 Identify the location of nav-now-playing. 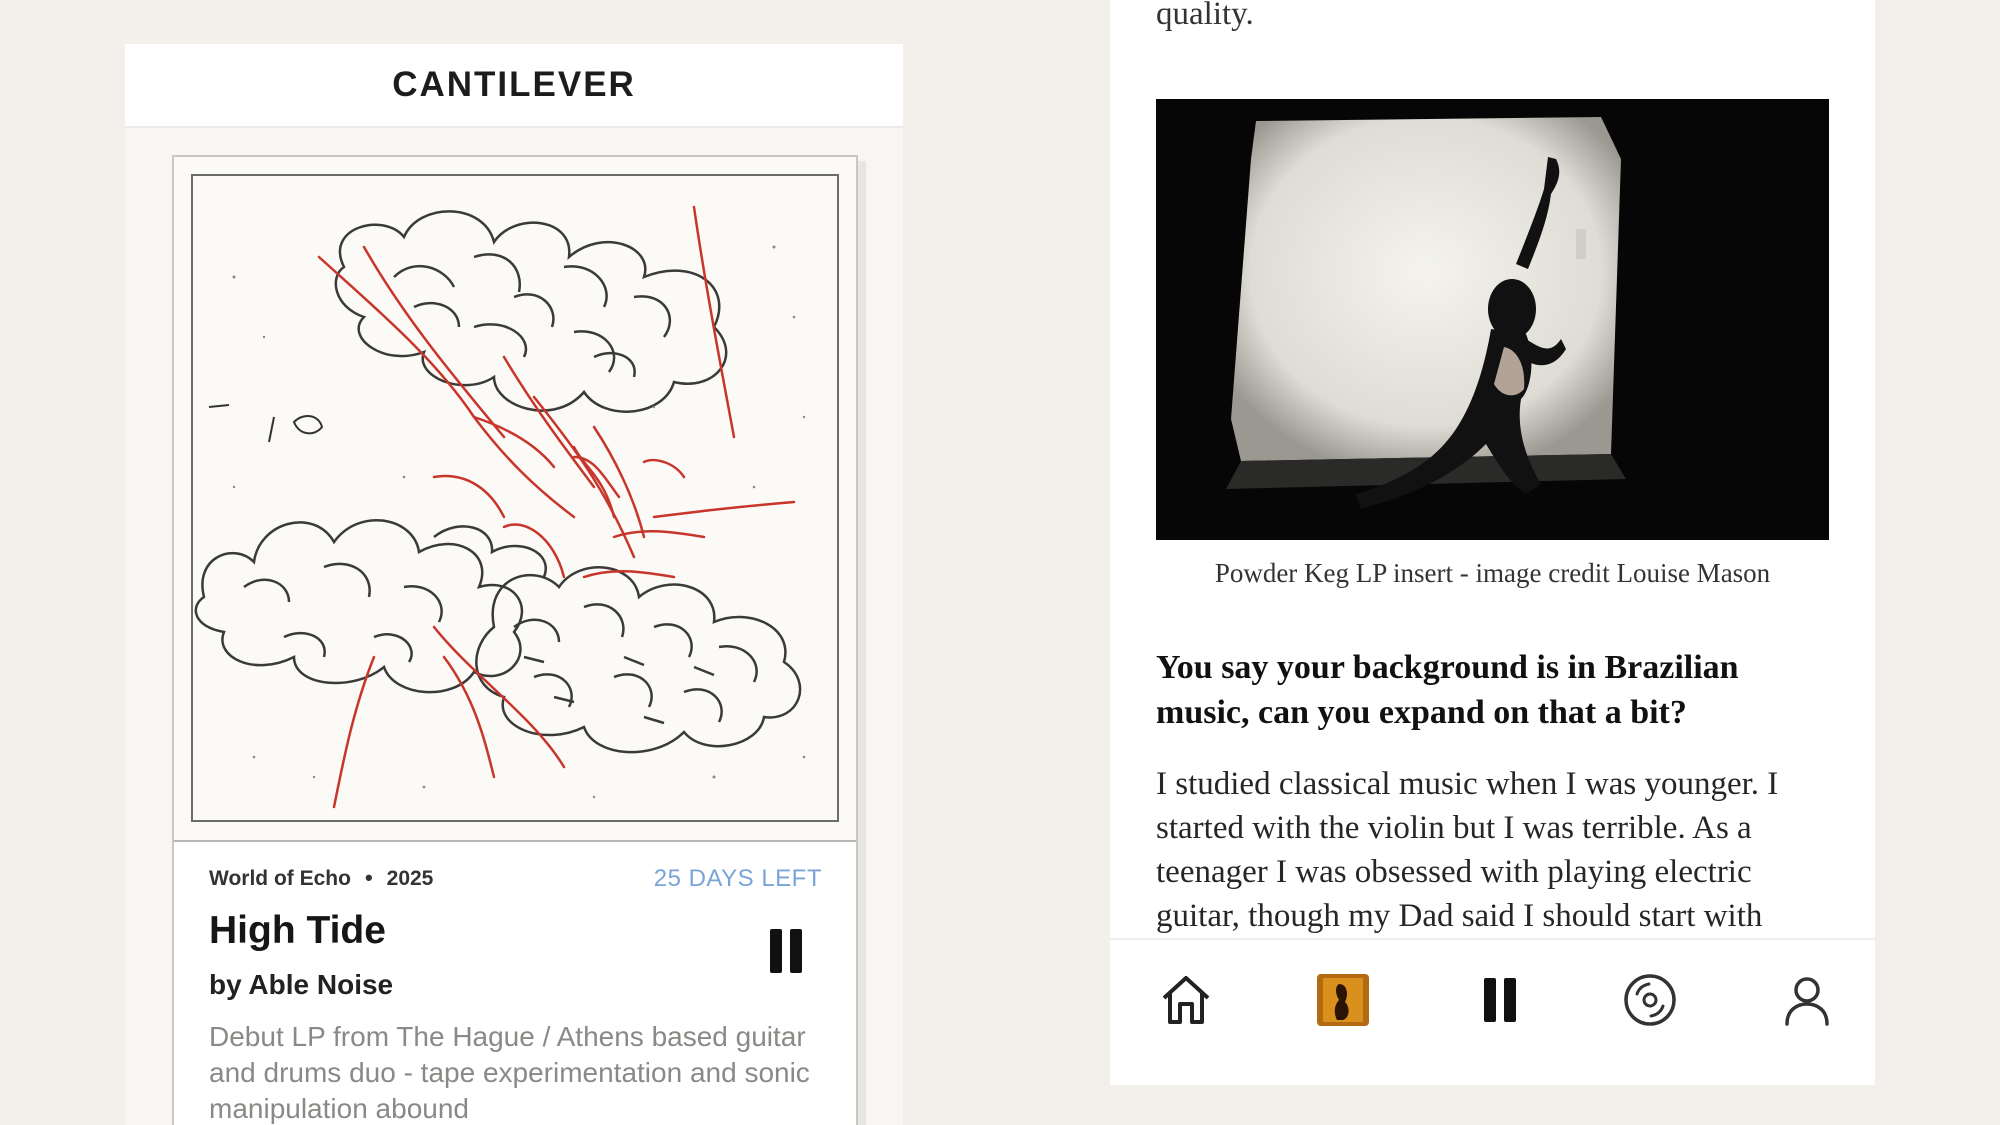
(1343, 1000).